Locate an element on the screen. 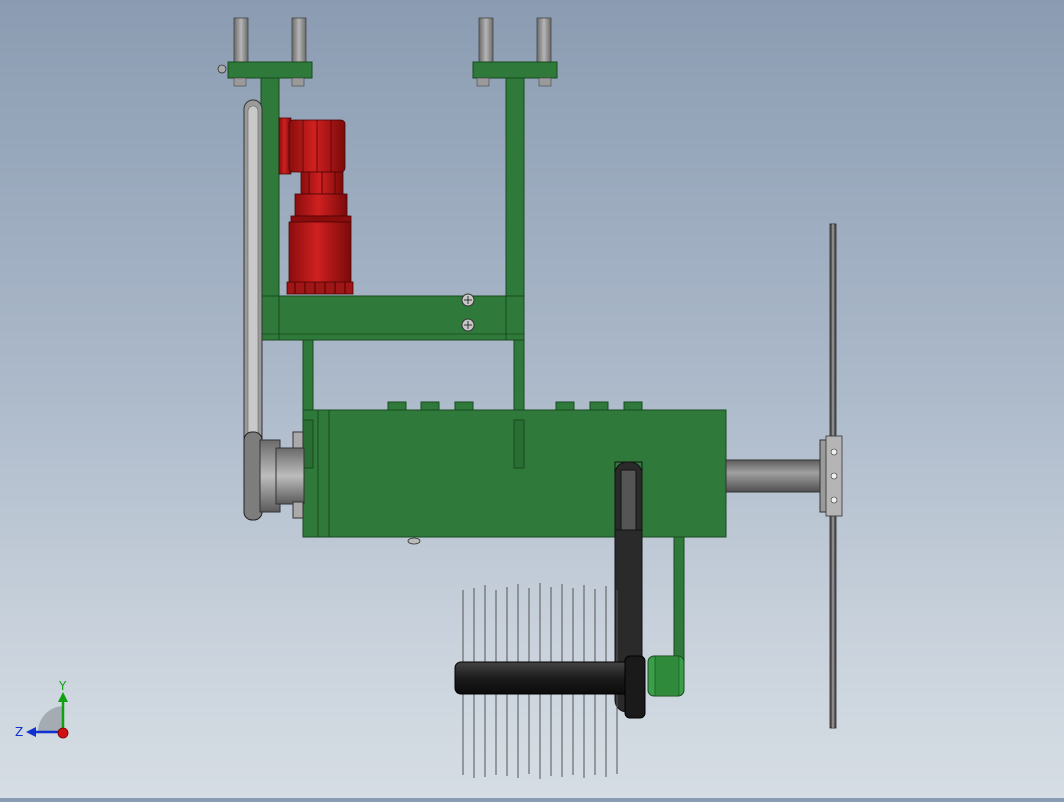  triad-plane-icon is located at coordinates (51, 719).